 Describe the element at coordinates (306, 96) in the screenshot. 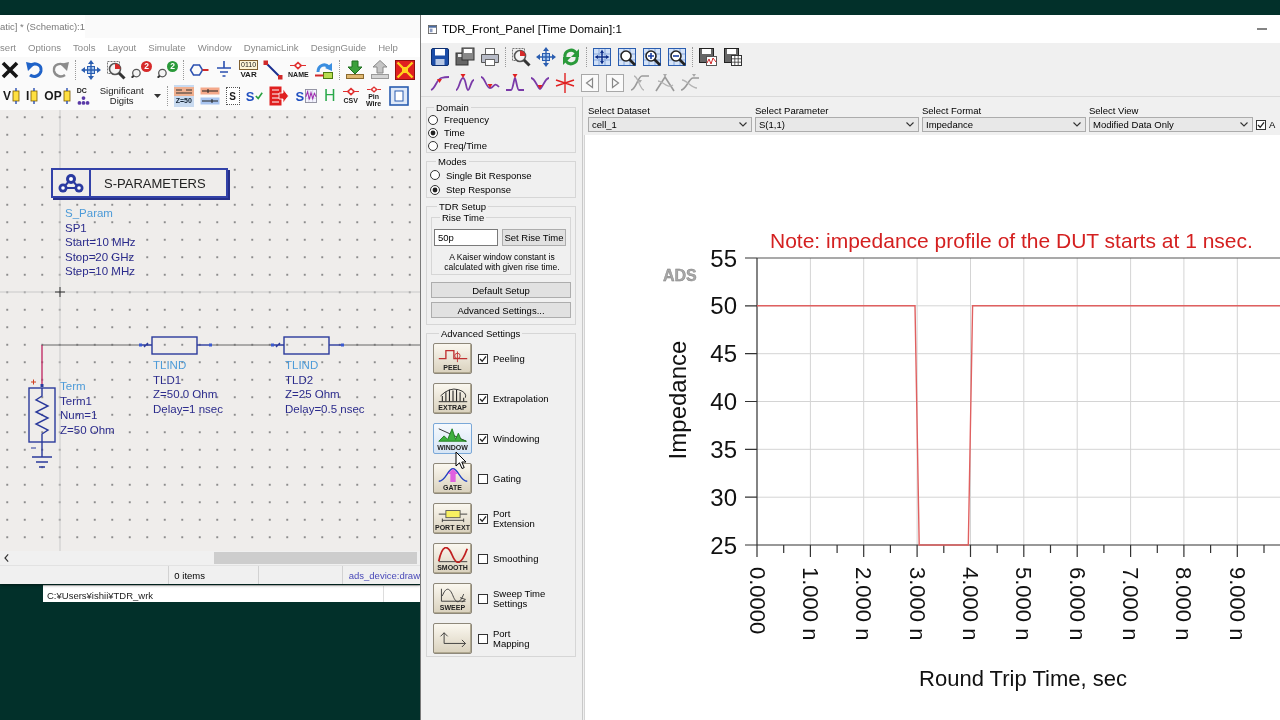

I see `s-wave-button: S` at that location.